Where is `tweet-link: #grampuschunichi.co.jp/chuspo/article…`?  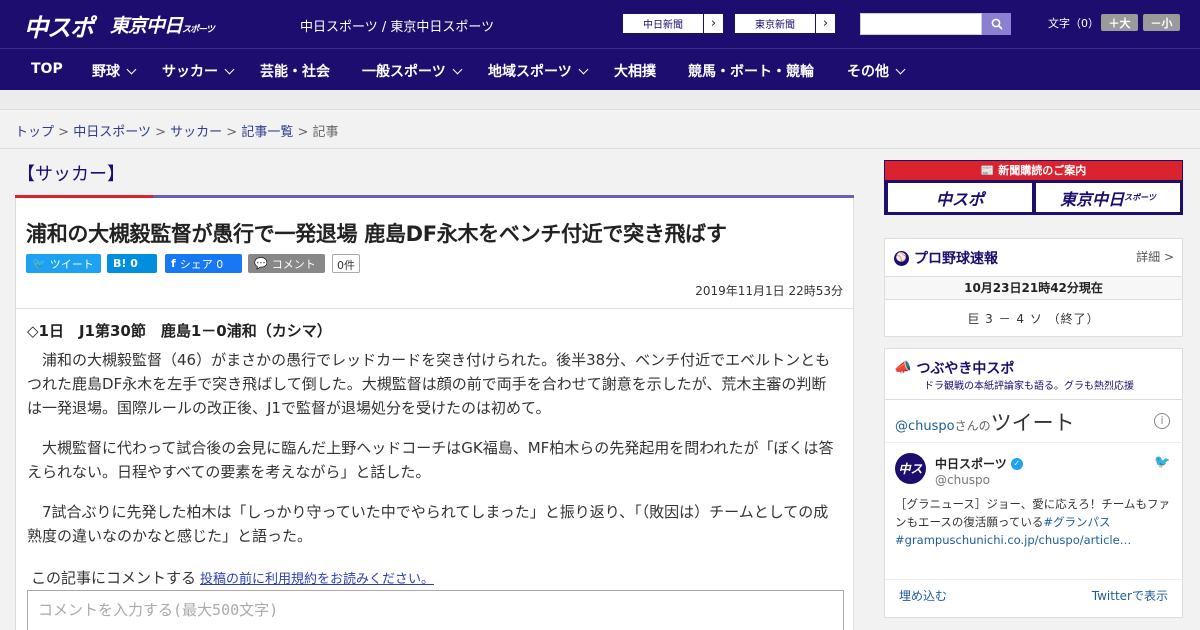 tweet-link: #grampuschunichi.co.jp/chuspo/article… is located at coordinates (1013, 540).